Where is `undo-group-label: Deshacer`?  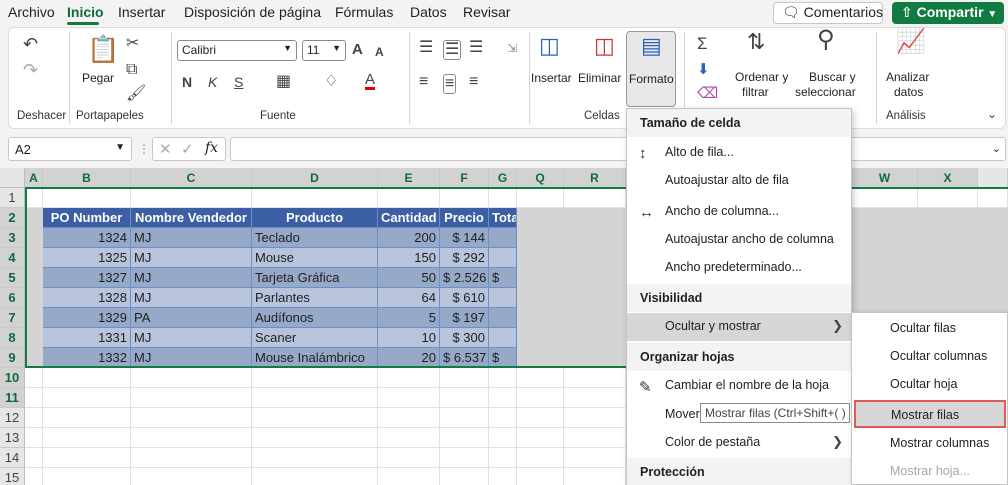
undo-group-label: Deshacer is located at coordinates (42, 116).